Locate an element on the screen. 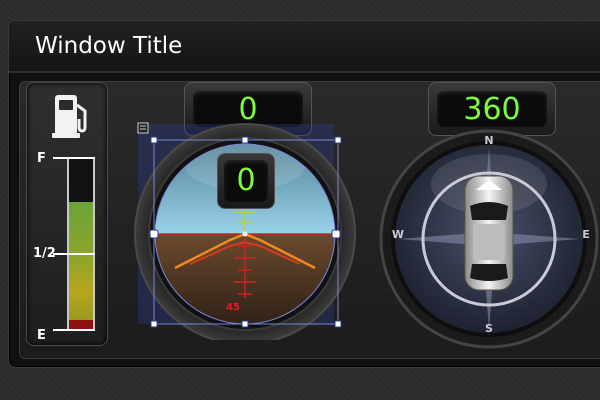 This screenshot has width=600, height=400. car-icon is located at coordinates (489, 233).